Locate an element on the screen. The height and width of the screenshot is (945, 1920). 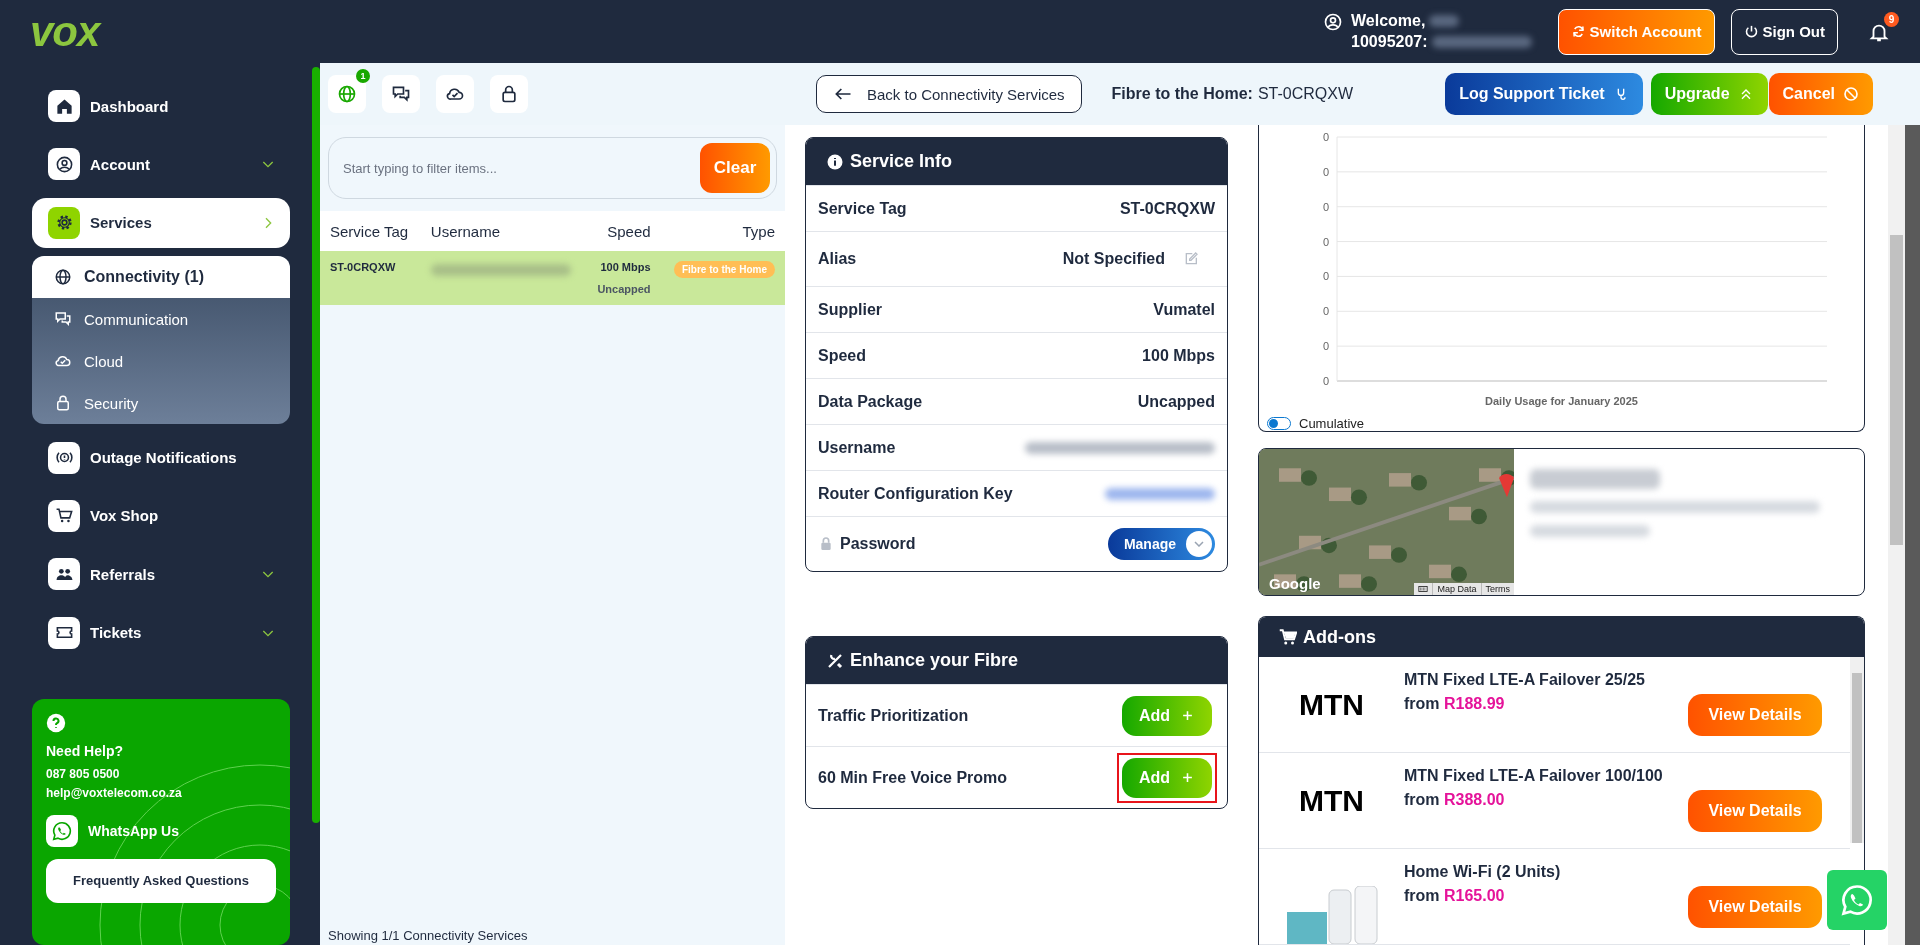
chevron-down-icon is located at coordinates (1199, 544).